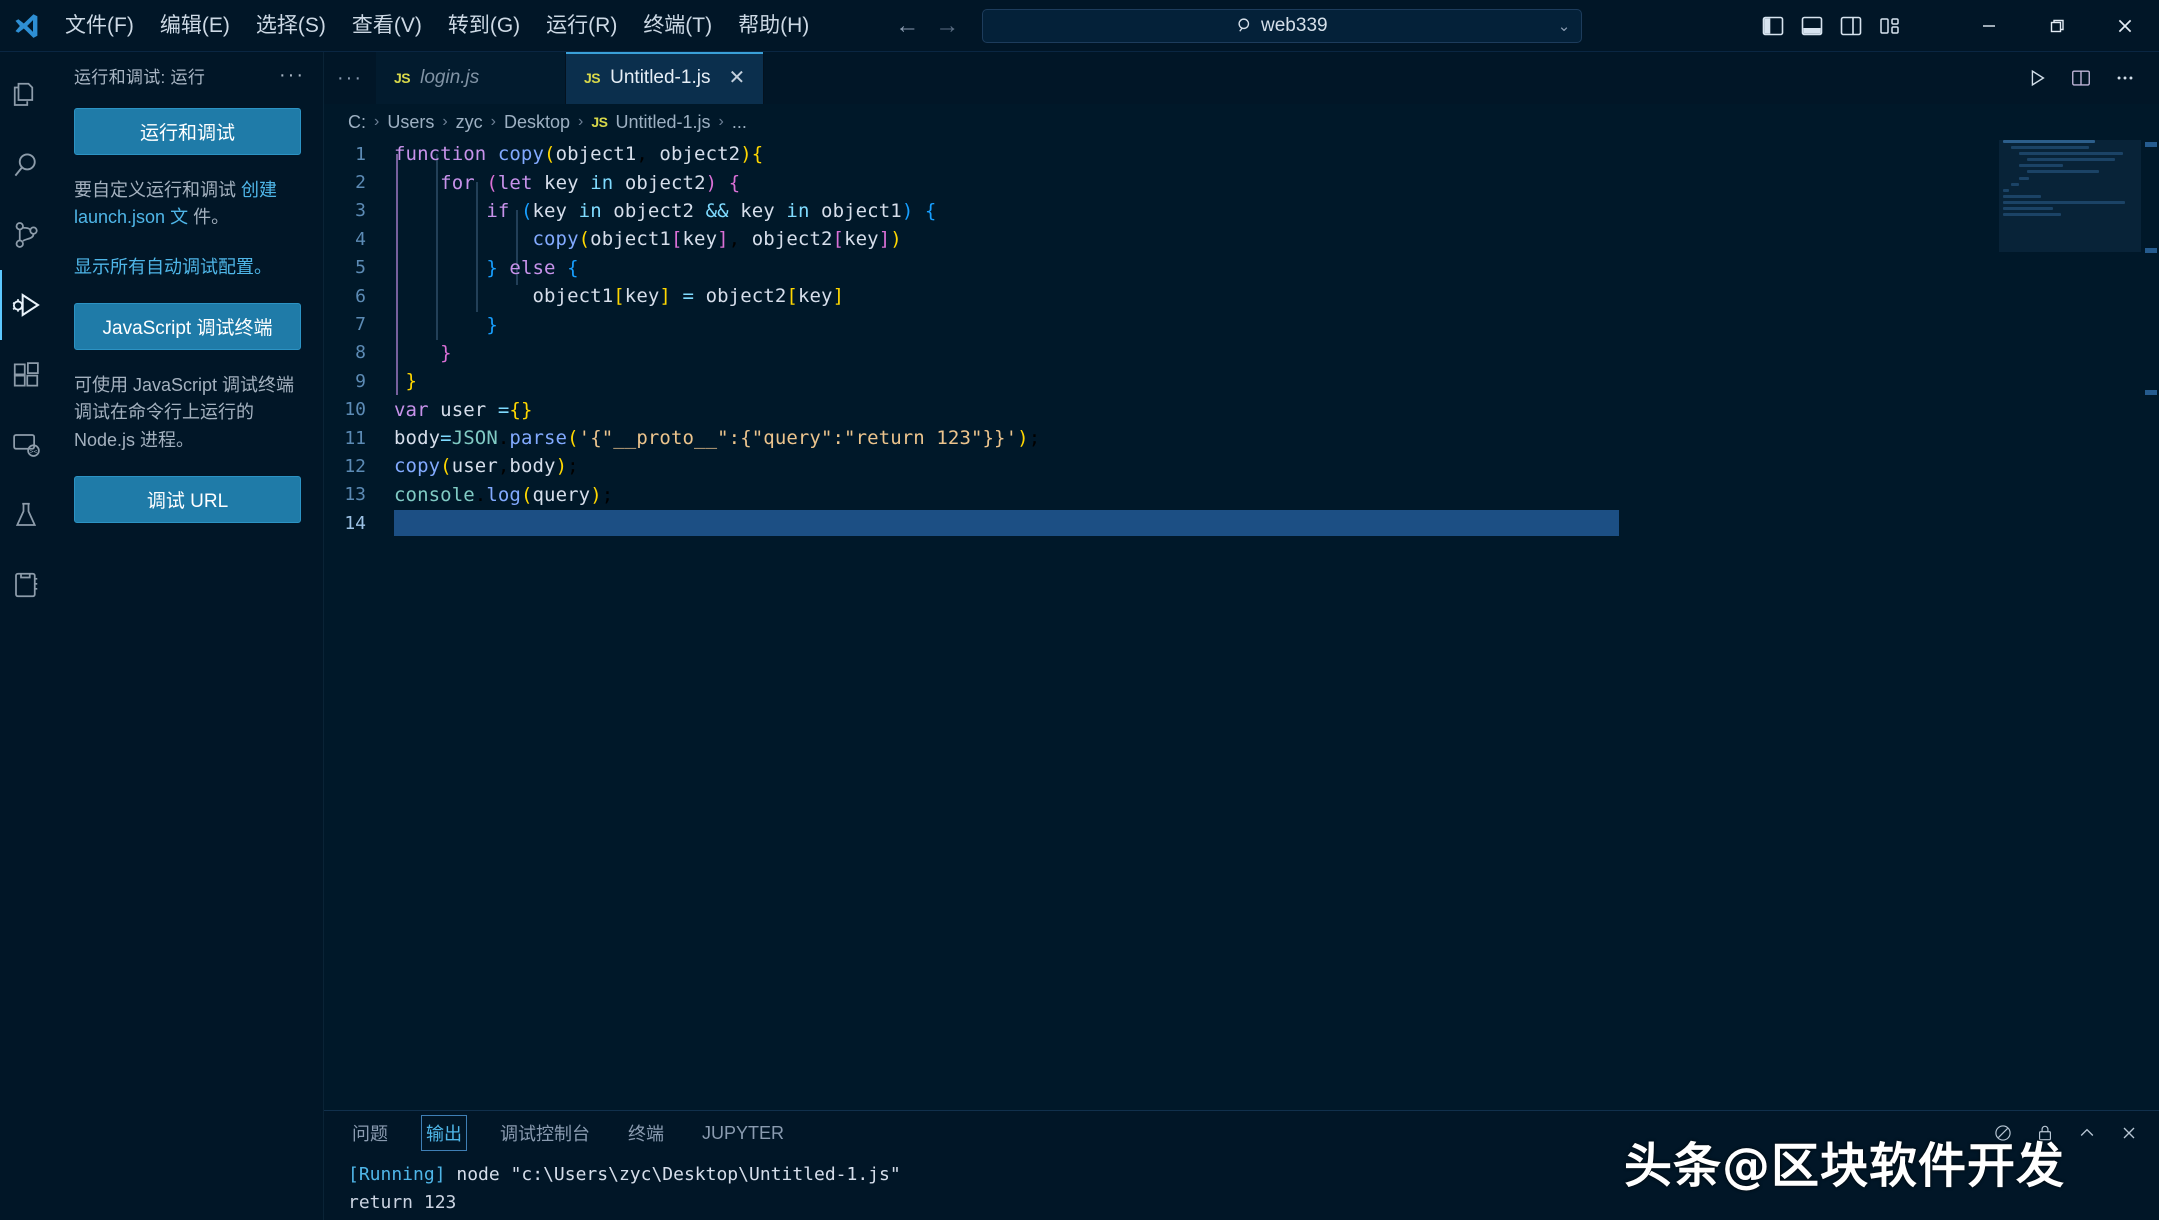 The image size is (2159, 1220). Describe the element at coordinates (26, 235) in the screenshot. I see `activity-source-control` at that location.